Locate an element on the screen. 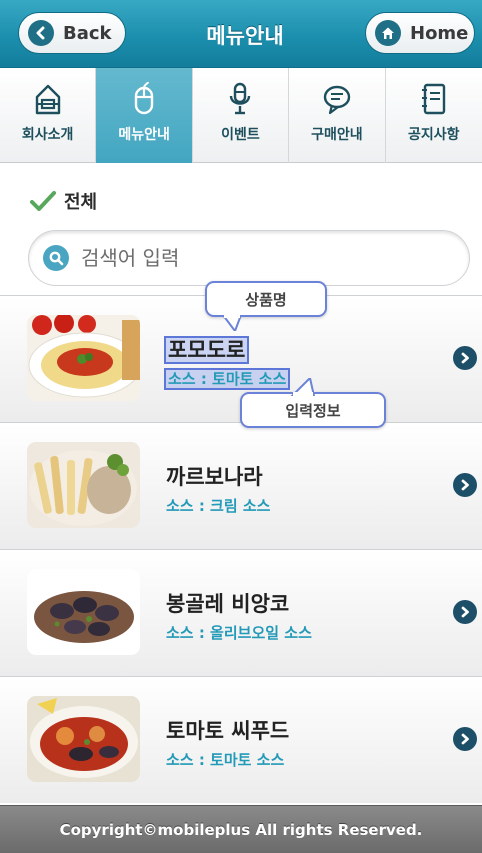  house-icon is located at coordinates (47, 99).